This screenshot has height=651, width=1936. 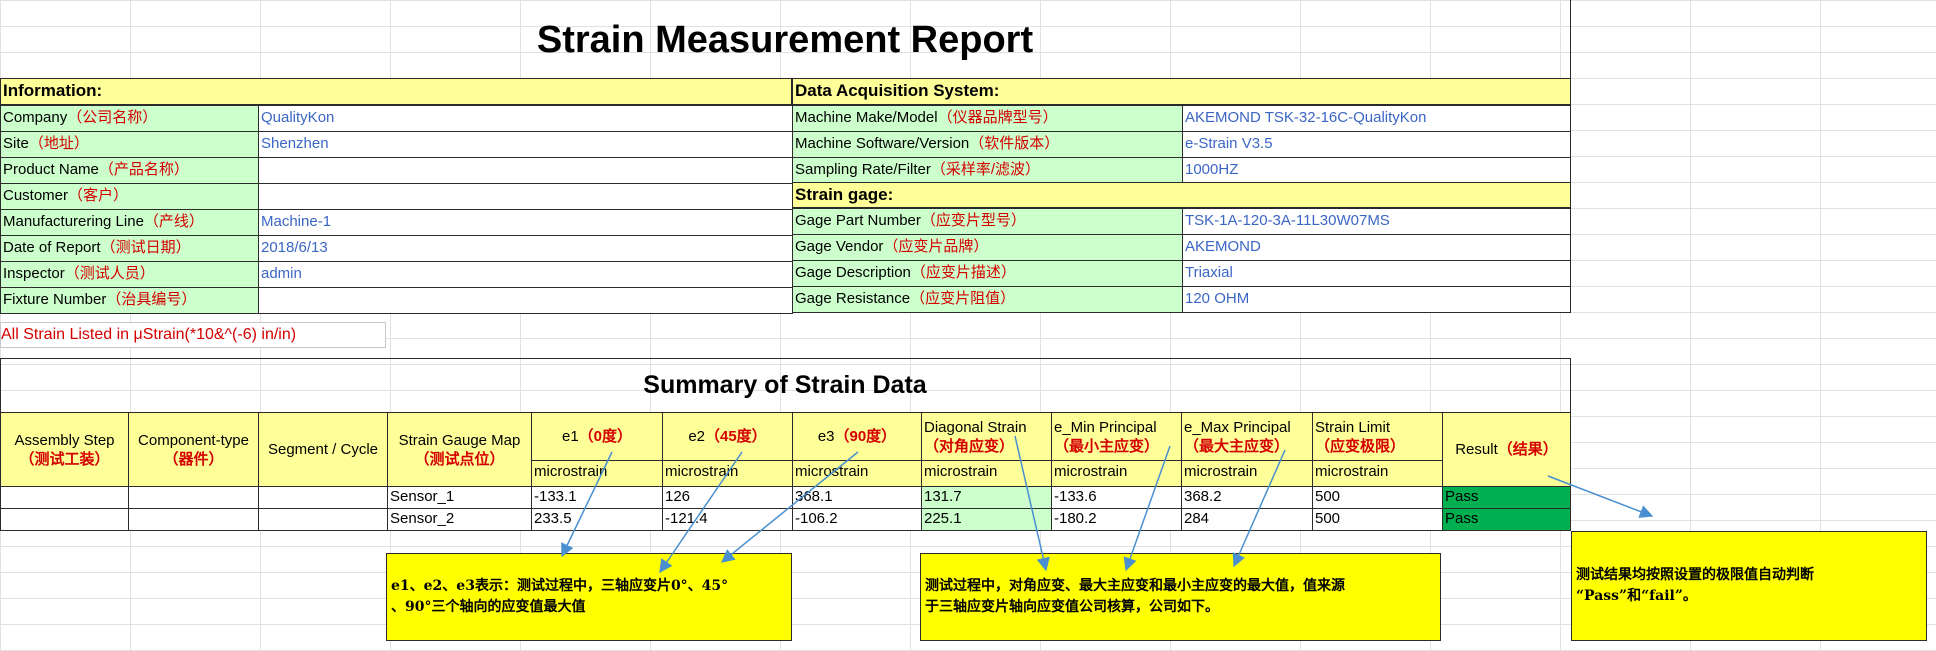 I want to click on unit-cell-diagonal: microstrain, so click(x=986, y=473).